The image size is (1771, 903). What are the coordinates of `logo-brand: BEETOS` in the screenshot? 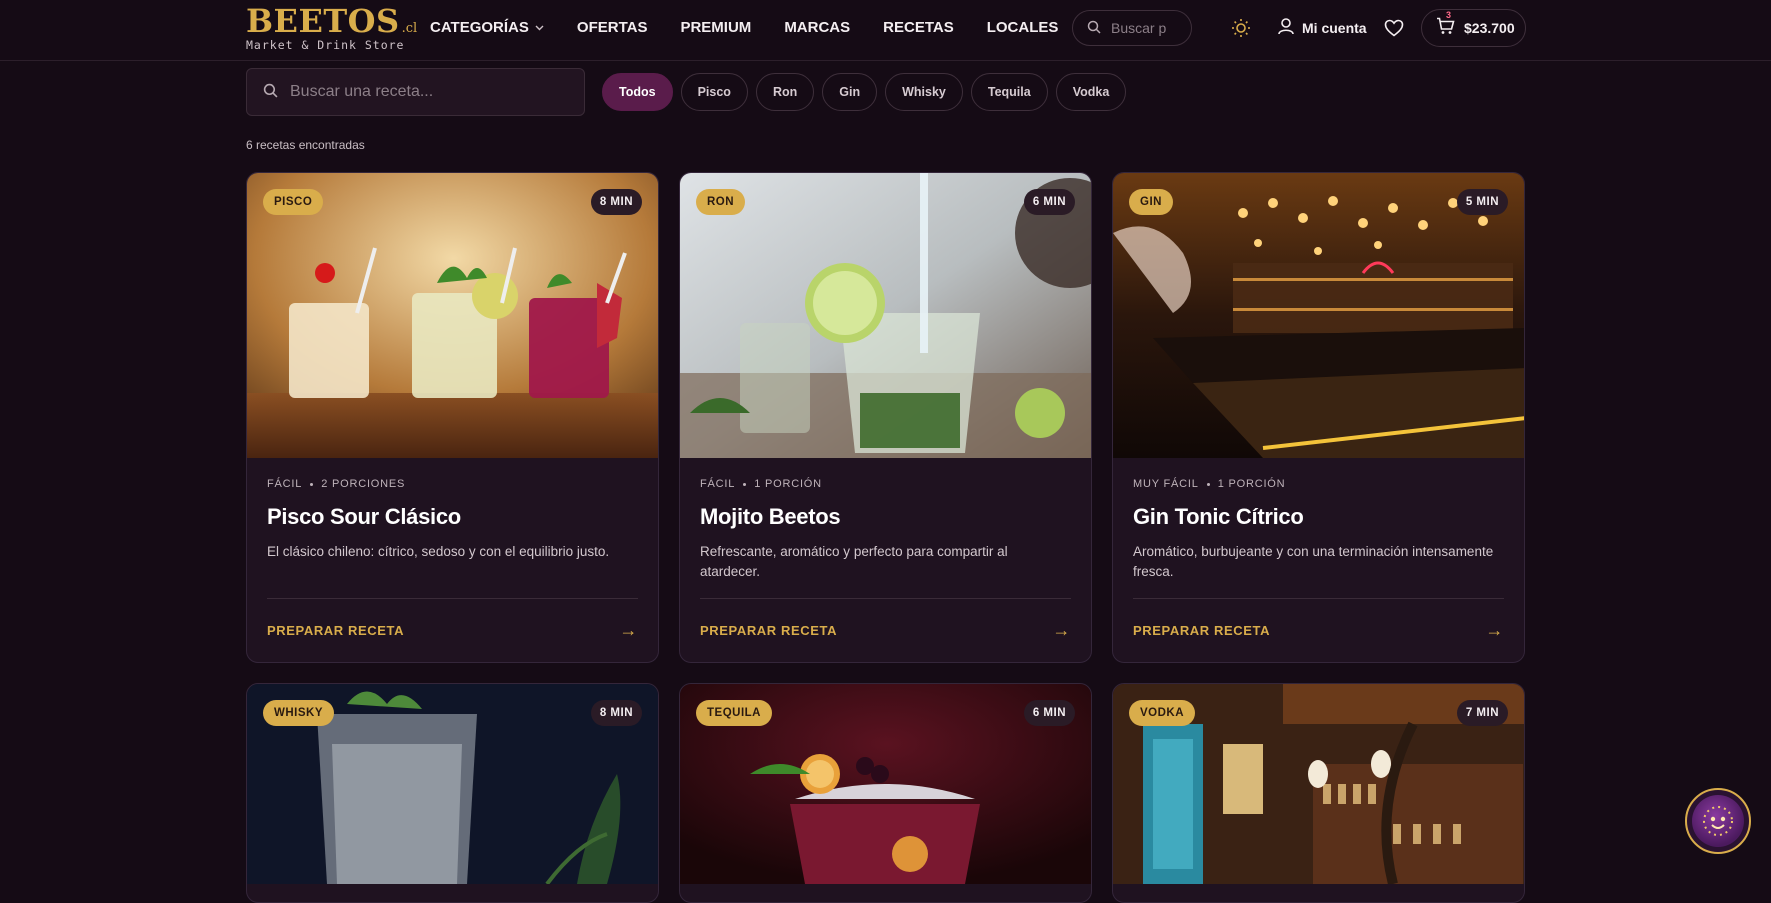 It's located at (323, 21).